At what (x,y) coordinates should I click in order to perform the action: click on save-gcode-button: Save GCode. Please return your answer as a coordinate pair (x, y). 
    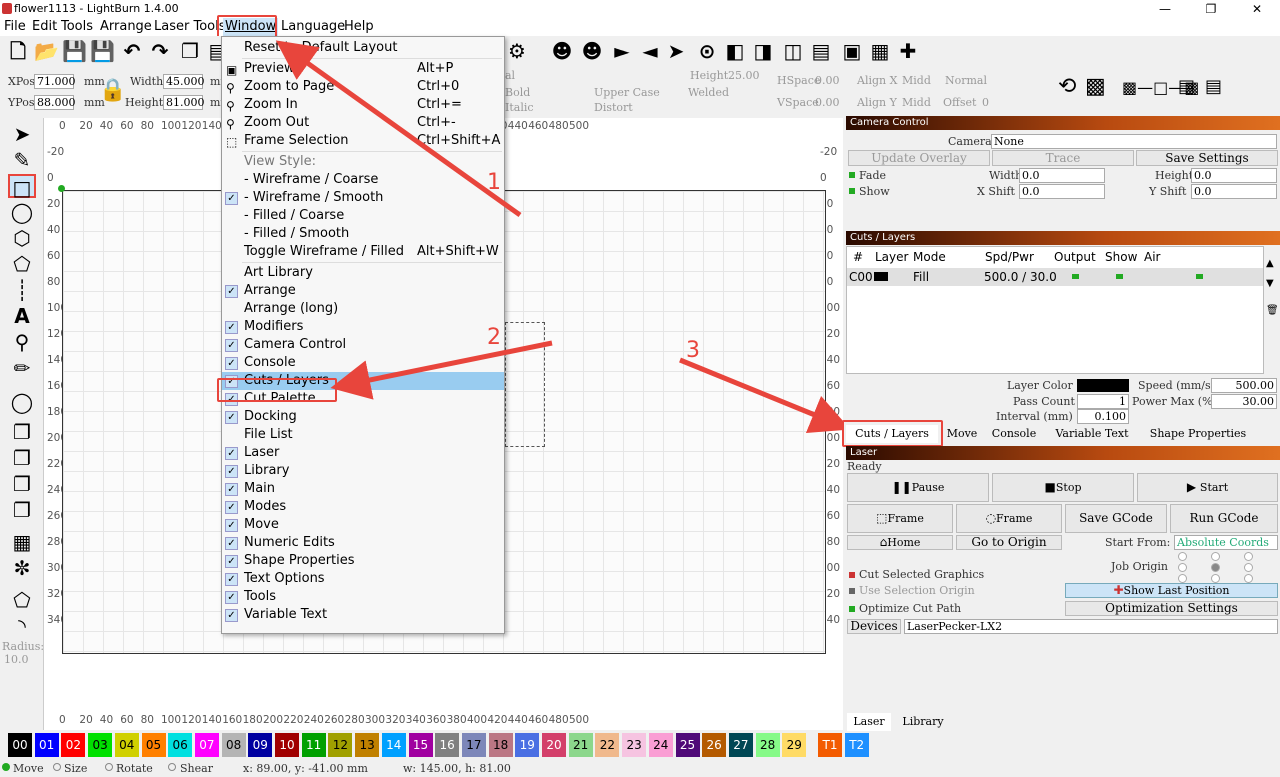
    Looking at the image, I should click on (1116, 518).